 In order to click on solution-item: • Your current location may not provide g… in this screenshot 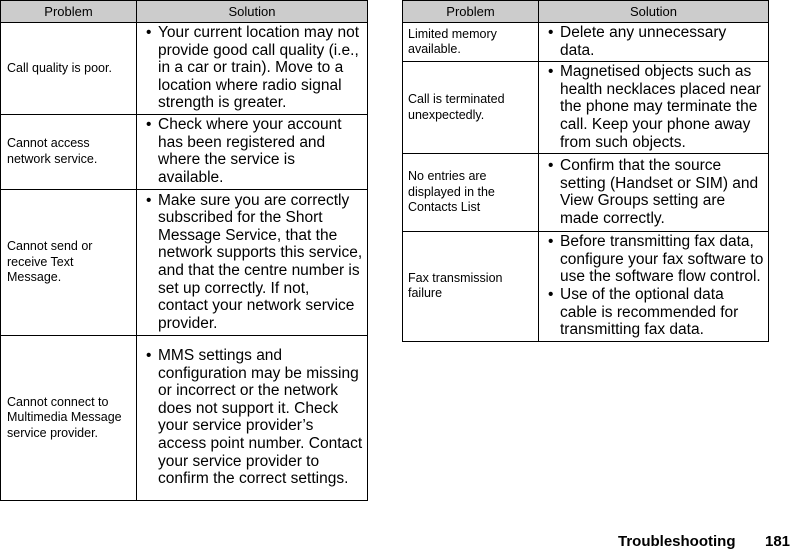, I will do `click(252, 68)`.